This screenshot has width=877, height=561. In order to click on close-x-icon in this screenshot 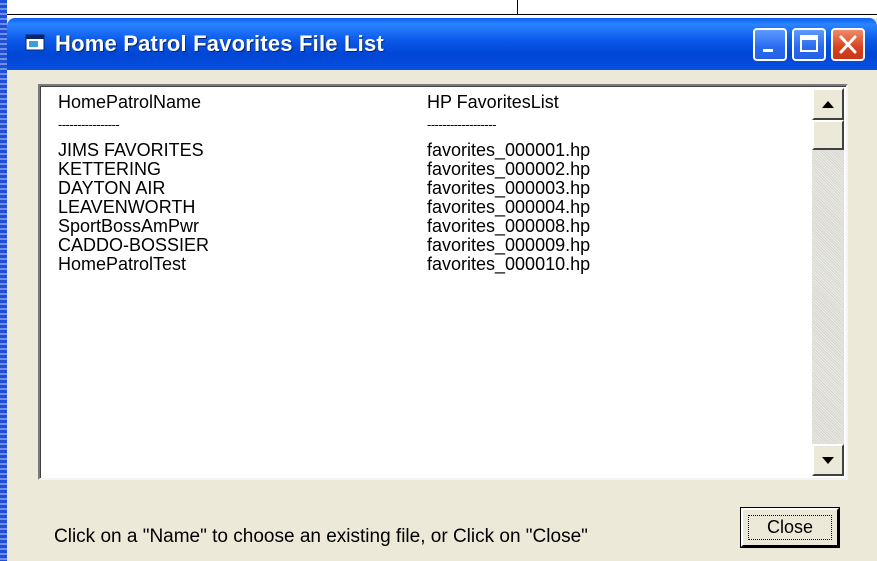, I will do `click(848, 44)`.